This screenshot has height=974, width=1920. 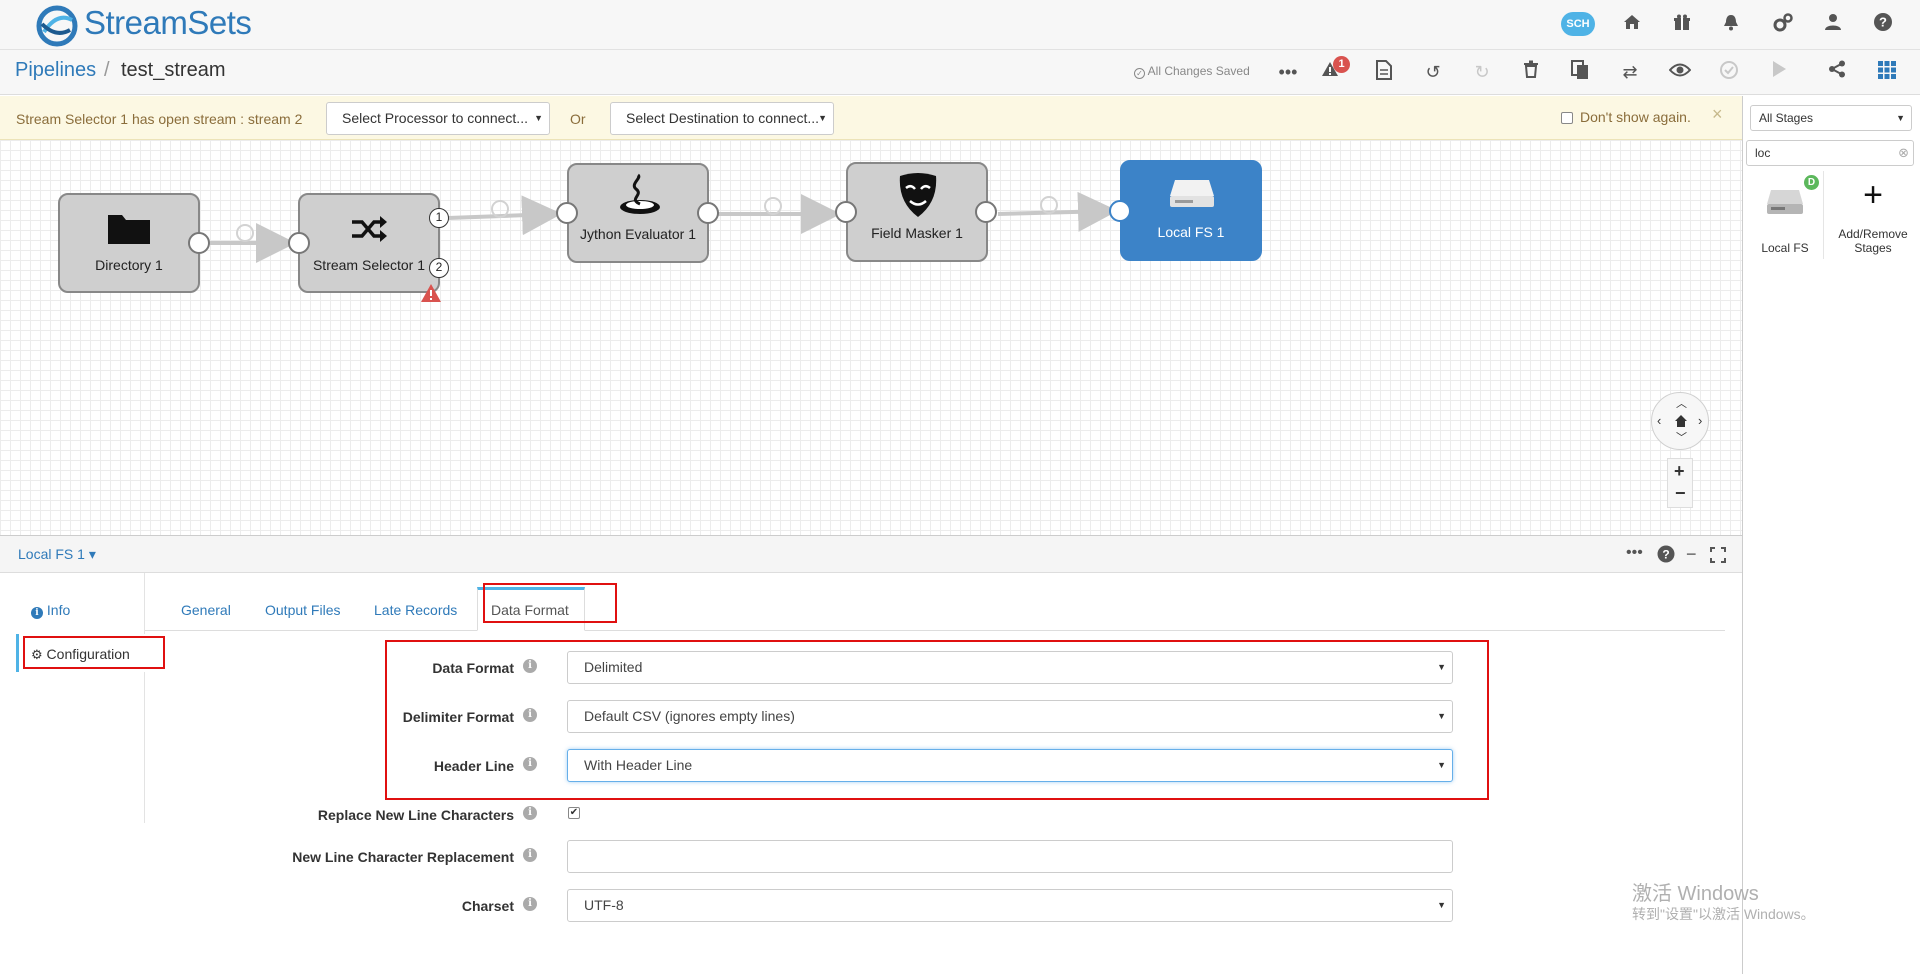 I want to click on shuffle-icon: ⇄, so click(x=1630, y=72).